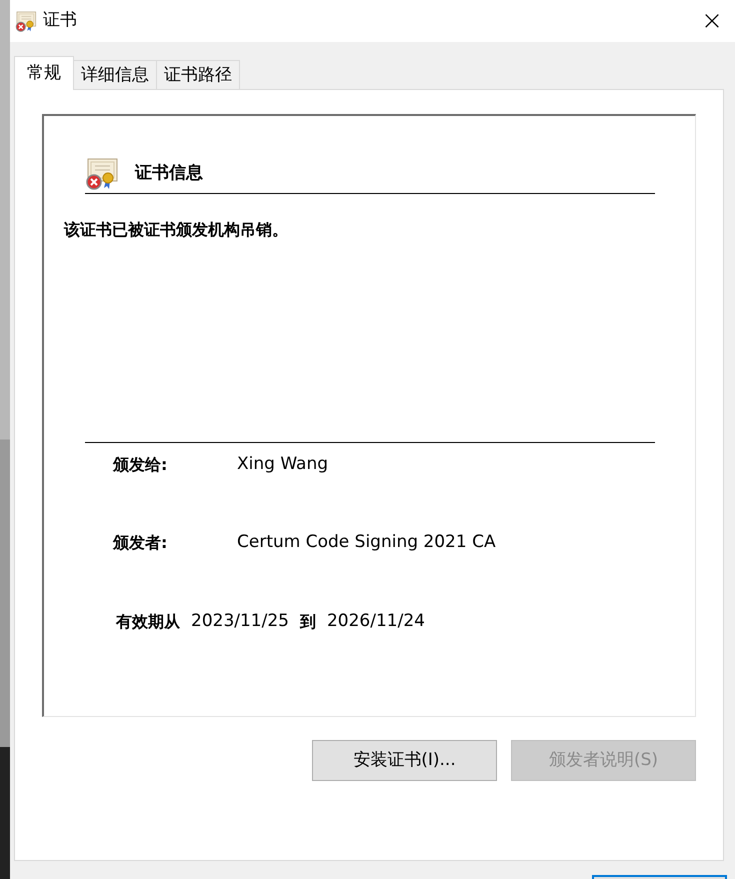 Image resolution: width=735 pixels, height=879 pixels. What do you see at coordinates (240, 621) in the screenshot?
I see `valid-from-date: 2023/11/25` at bounding box center [240, 621].